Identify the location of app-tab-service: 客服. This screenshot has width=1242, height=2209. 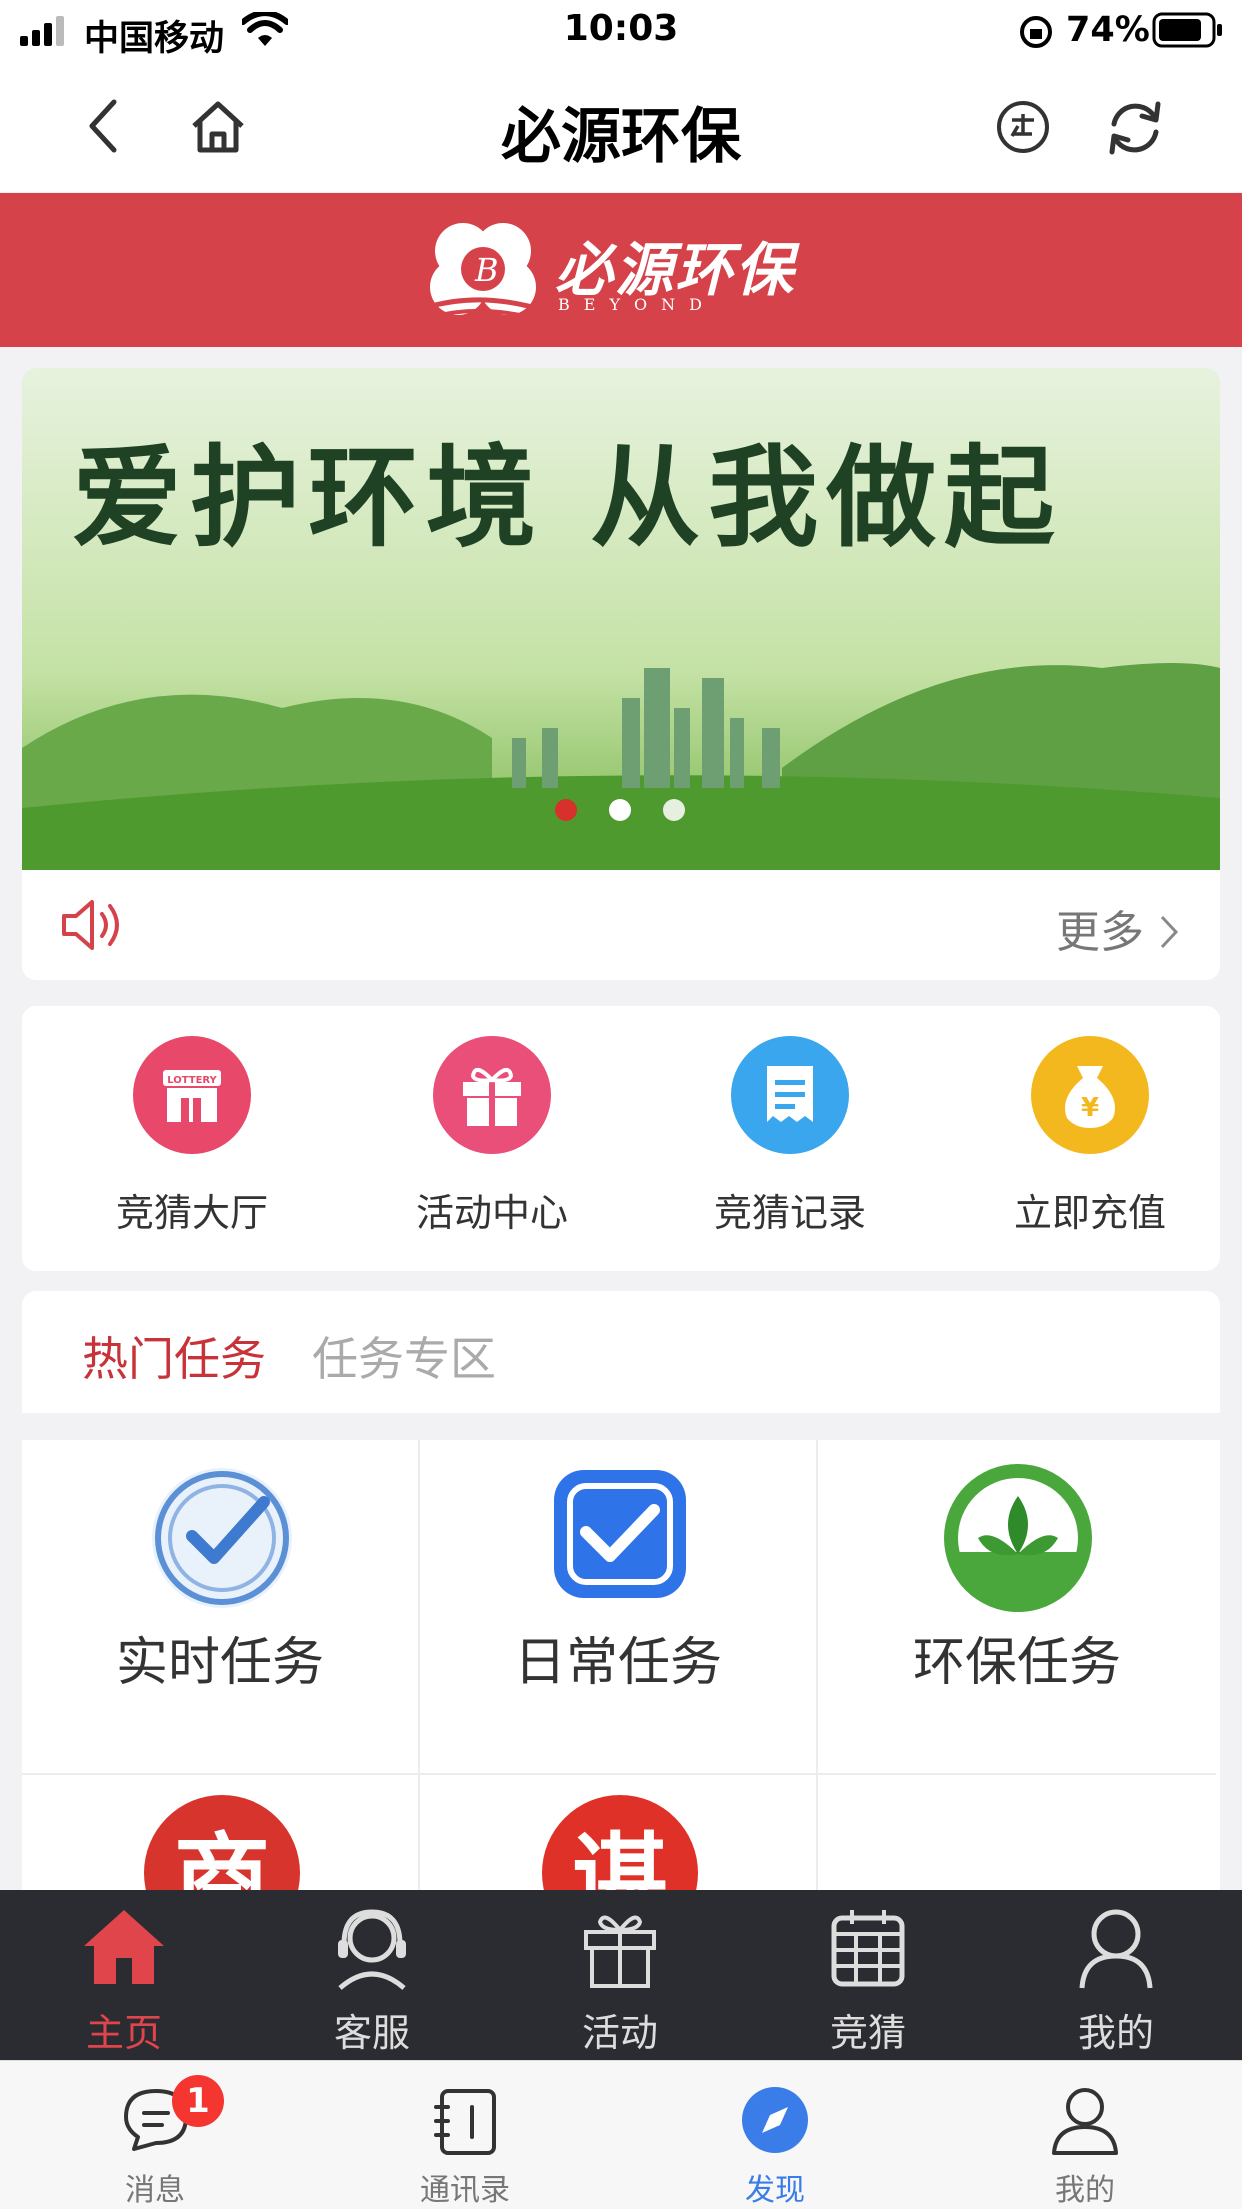
(372, 1975).